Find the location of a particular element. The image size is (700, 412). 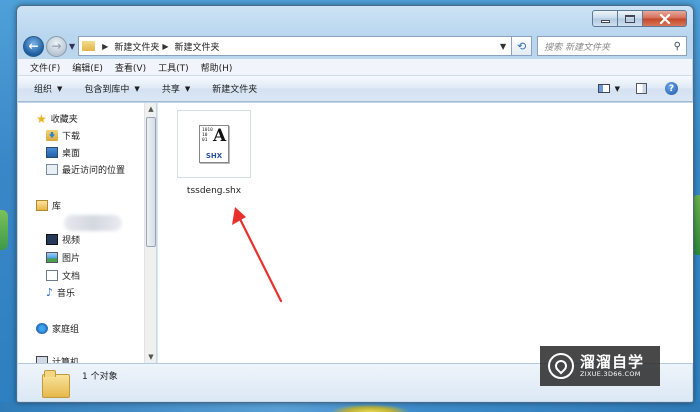

share-button: 共享 ▼ is located at coordinates (176, 89).